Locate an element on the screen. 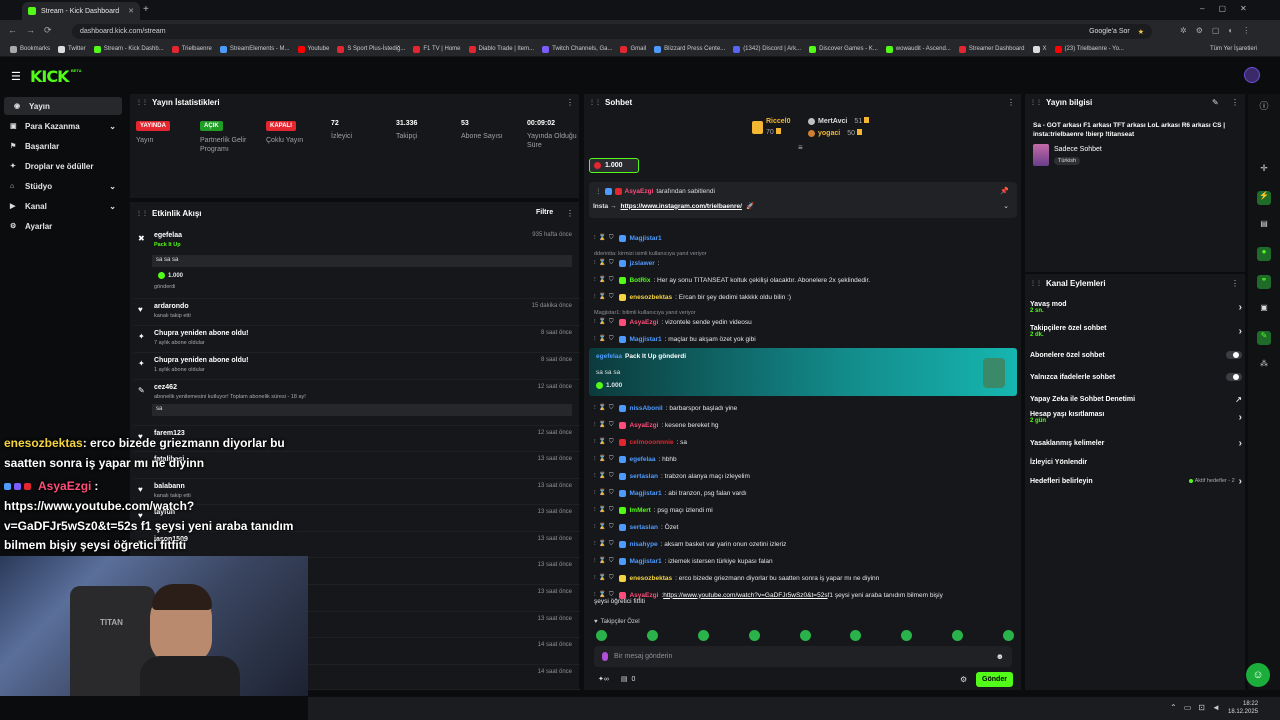 This screenshot has height=720, width=1280. chat-menu-icon: ⋮ is located at coordinates (1011, 102).